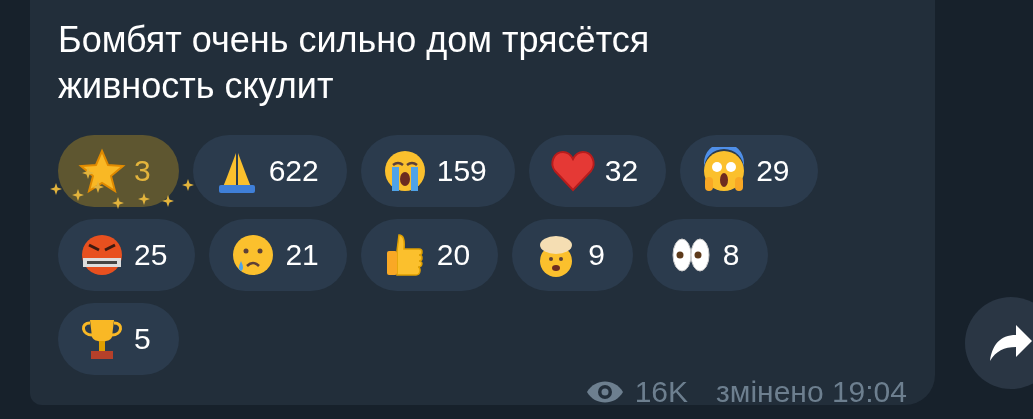 The image size is (1033, 419). Describe the element at coordinates (118, 339) in the screenshot. I see `reaction-button: 5` at that location.